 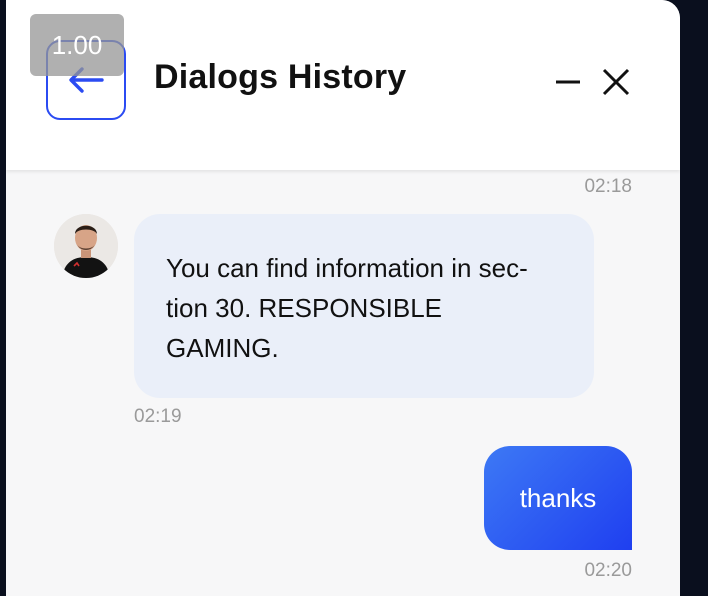 I want to click on user-message-text: thanks, so click(x=558, y=497).